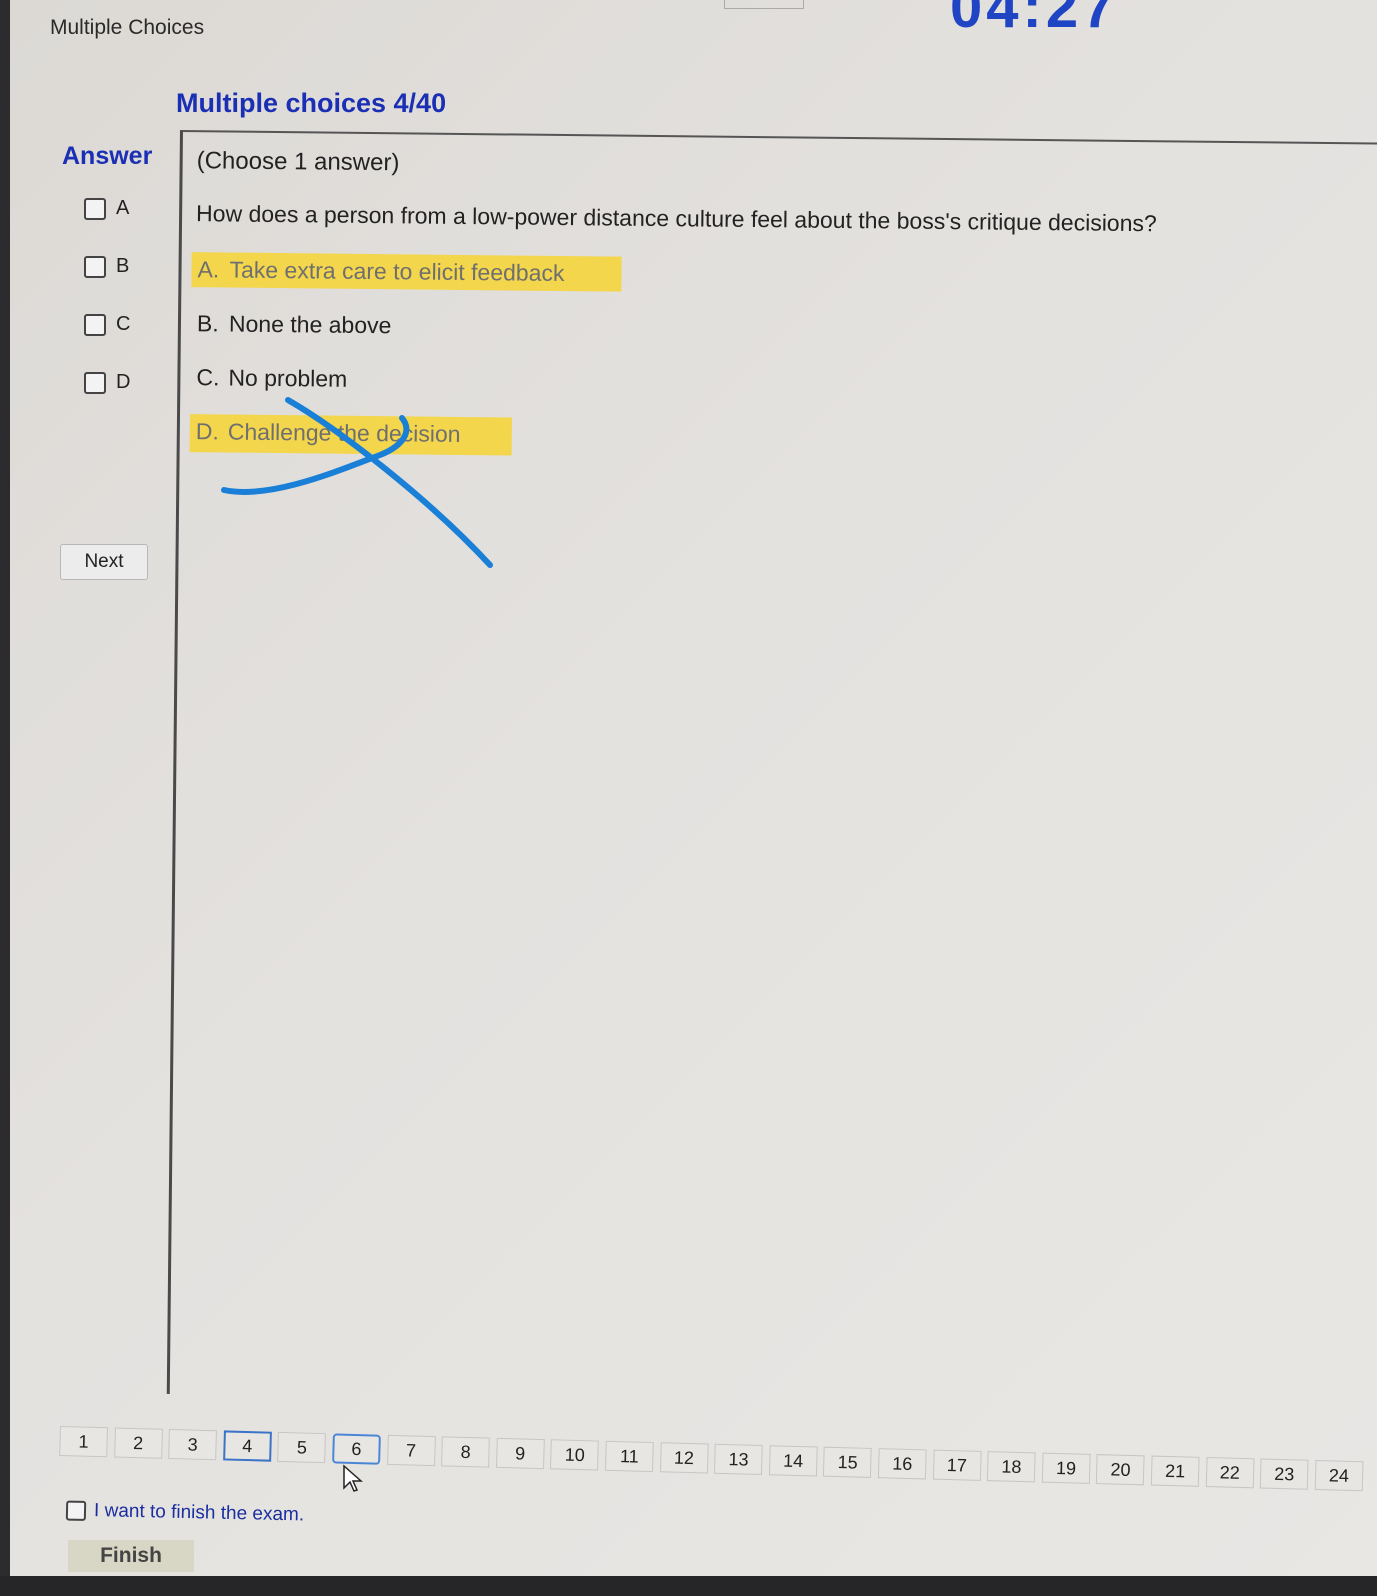 The image size is (1377, 1596). I want to click on choice-letter: C., so click(208, 377).